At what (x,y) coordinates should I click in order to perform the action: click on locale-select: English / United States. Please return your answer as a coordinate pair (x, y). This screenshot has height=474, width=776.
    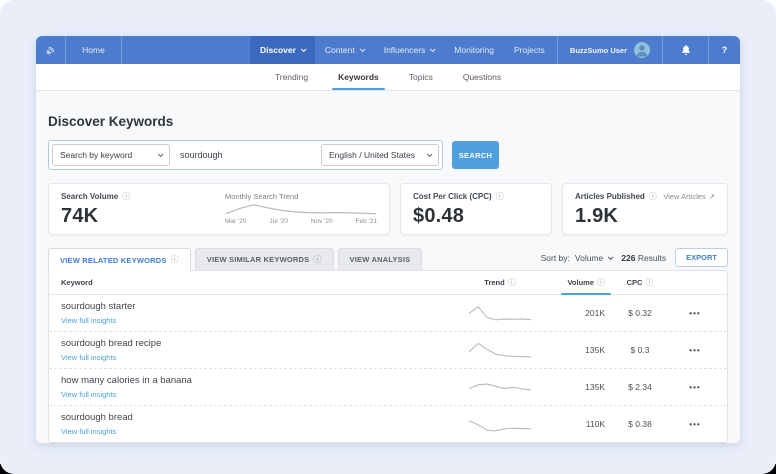
    Looking at the image, I should click on (380, 155).